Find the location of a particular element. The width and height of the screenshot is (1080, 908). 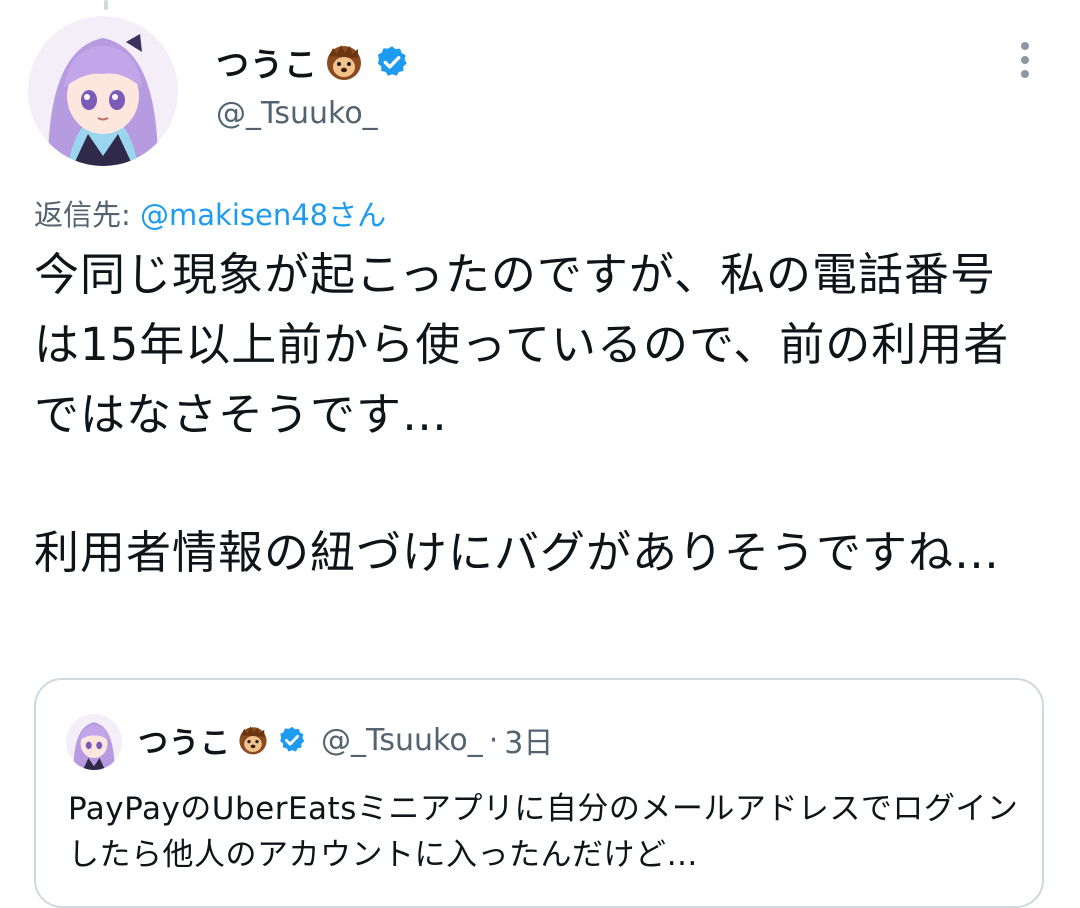

author-line: つうこ is located at coordinates (313, 62).